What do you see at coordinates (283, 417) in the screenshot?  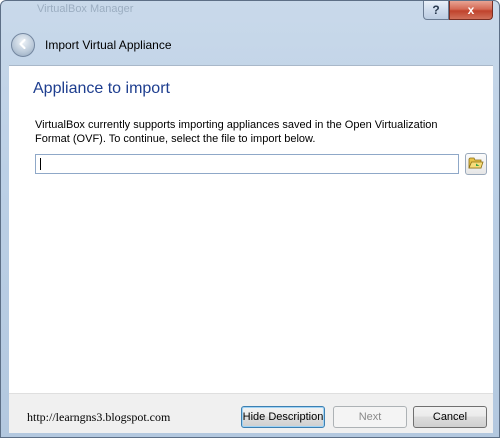 I see `hide-description-button: Hide Description` at bounding box center [283, 417].